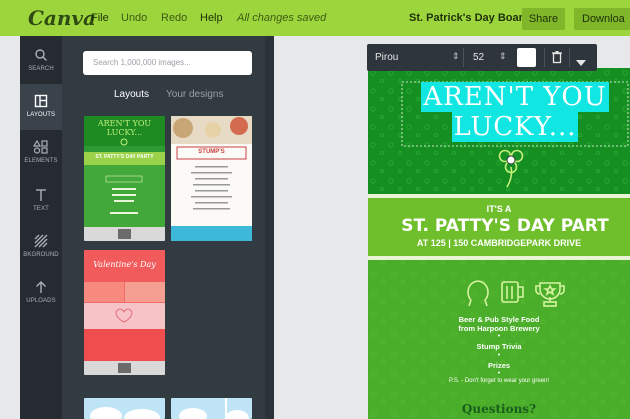 This screenshot has width=630, height=419. Describe the element at coordinates (124, 157) in the screenshot. I see `thumb-subheading: ST. PATTY'S DAY PARTY` at that location.